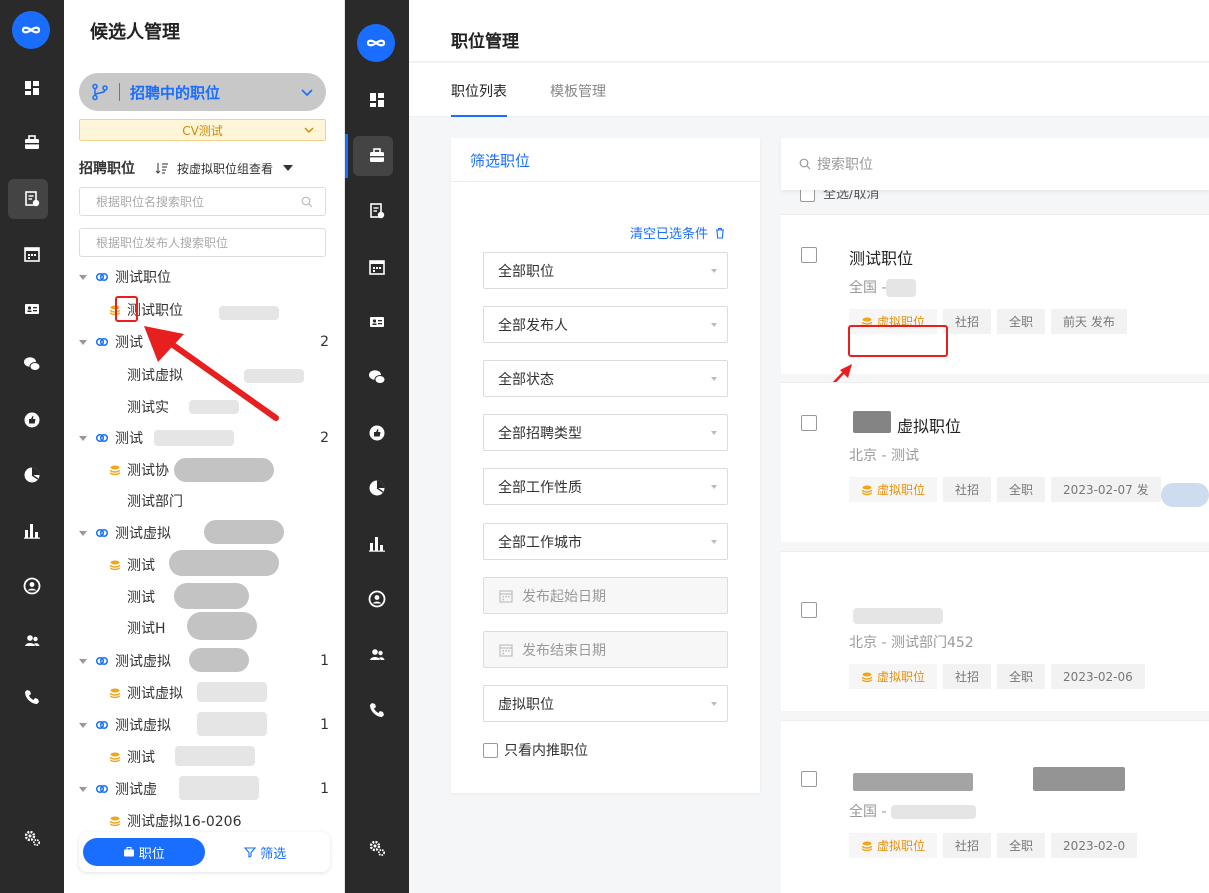  What do you see at coordinates (839, 195) in the screenshot?
I see `select-all-toggle: 全选/取消` at bounding box center [839, 195].